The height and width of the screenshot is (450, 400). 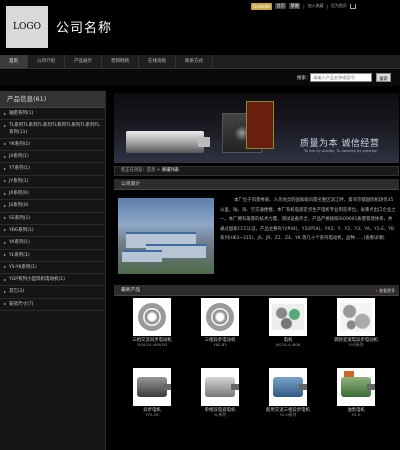 What do you see at coordinates (356, 415) in the screenshot?
I see `product-model: YS-H` at bounding box center [356, 415].